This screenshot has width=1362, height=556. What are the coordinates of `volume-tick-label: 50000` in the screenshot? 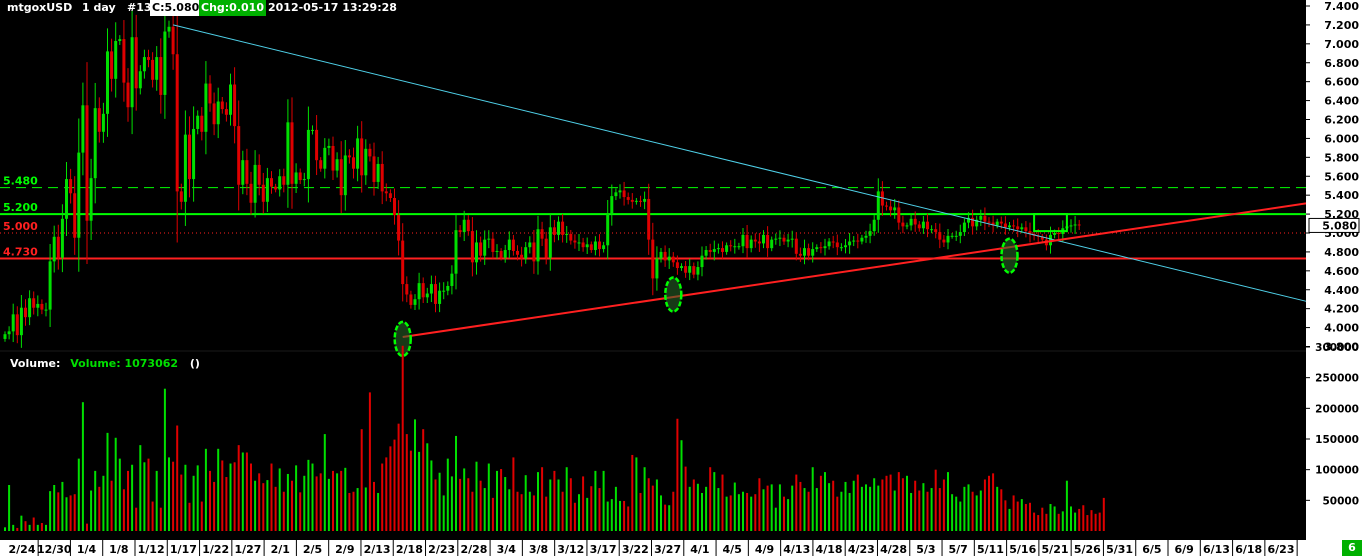 It's located at (1340, 501).